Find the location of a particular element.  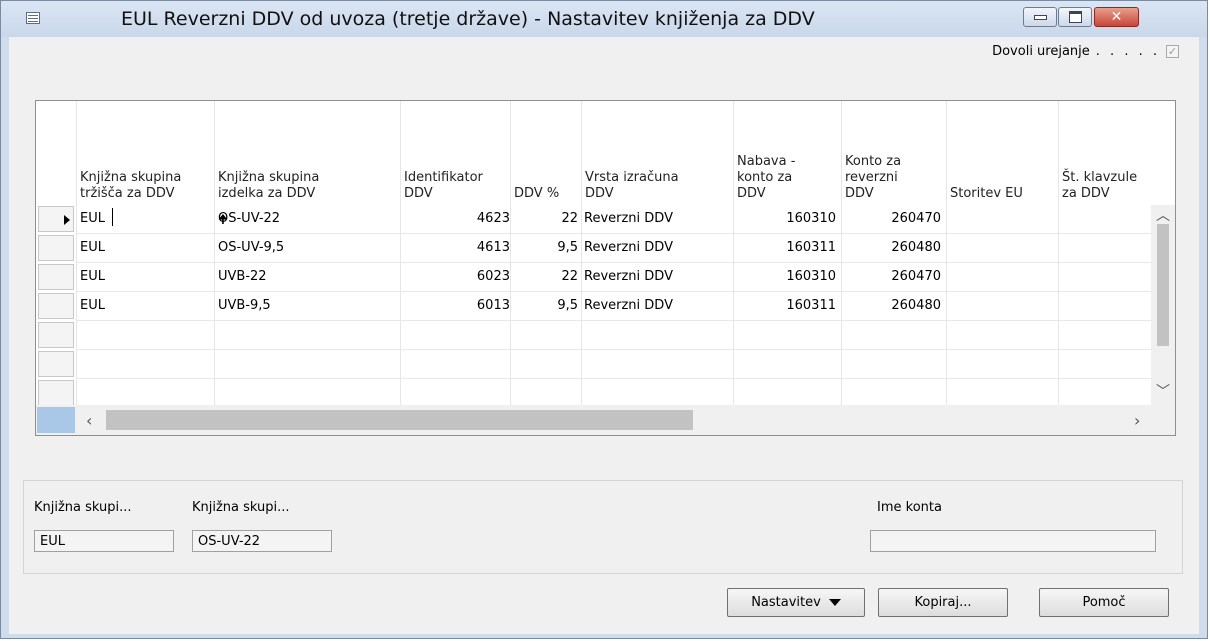

cell-item-group: OS-UV-9,5 is located at coordinates (251, 247).